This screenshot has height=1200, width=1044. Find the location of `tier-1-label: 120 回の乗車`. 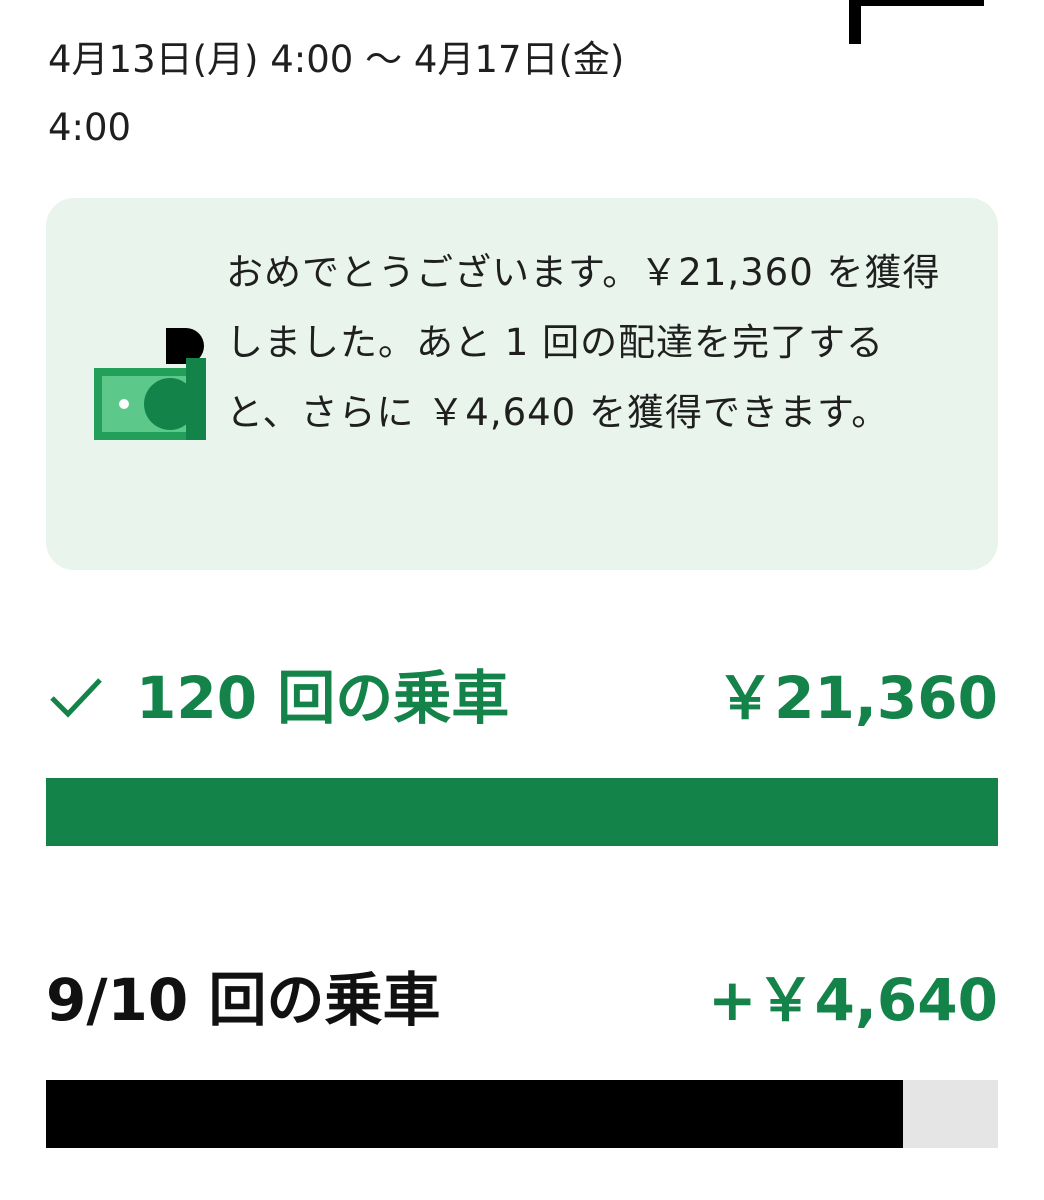

tier-1-label: 120 回の乗車 is located at coordinates (323, 698).